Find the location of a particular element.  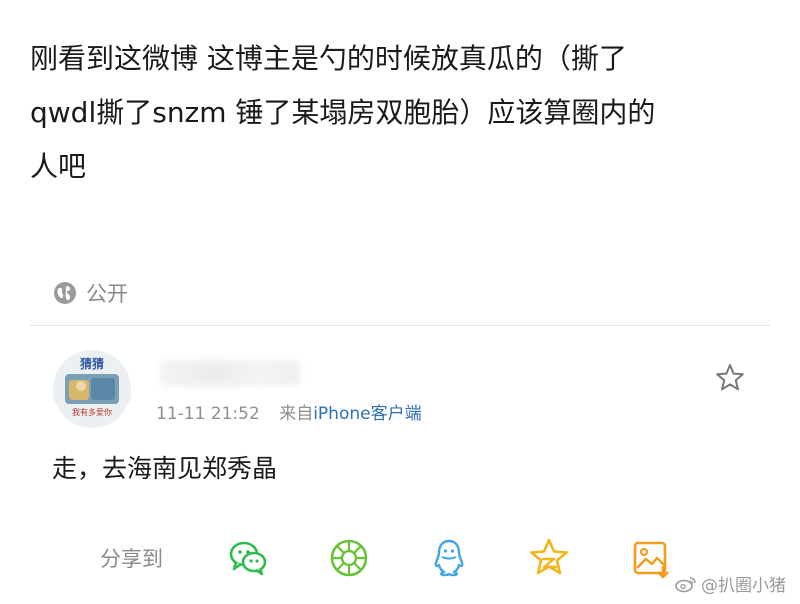

source-link: iPhone客户端 is located at coordinates (367, 414).